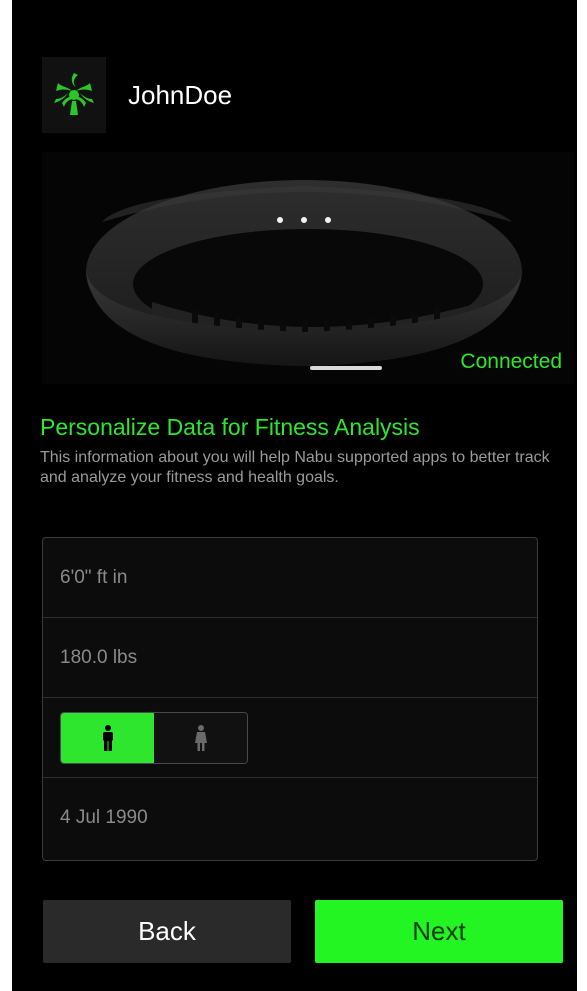 This screenshot has width=587, height=991. Describe the element at coordinates (290, 738) in the screenshot. I see `gender-row` at that location.